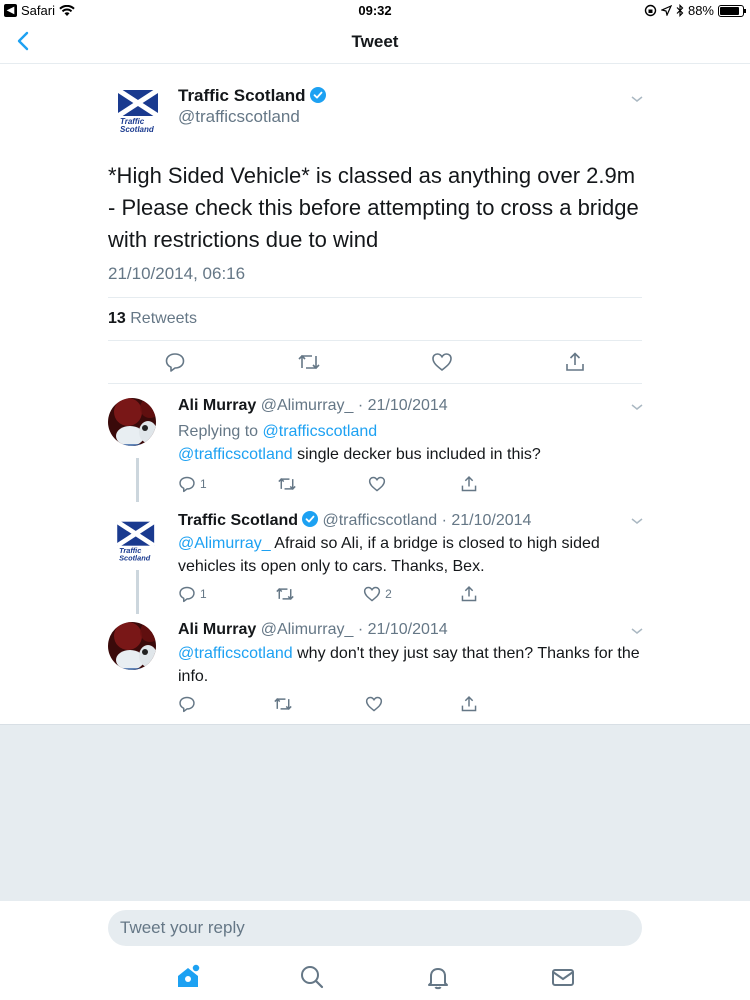 This screenshot has width=750, height=1000. I want to click on messages-envelope-icon, so click(563, 977).